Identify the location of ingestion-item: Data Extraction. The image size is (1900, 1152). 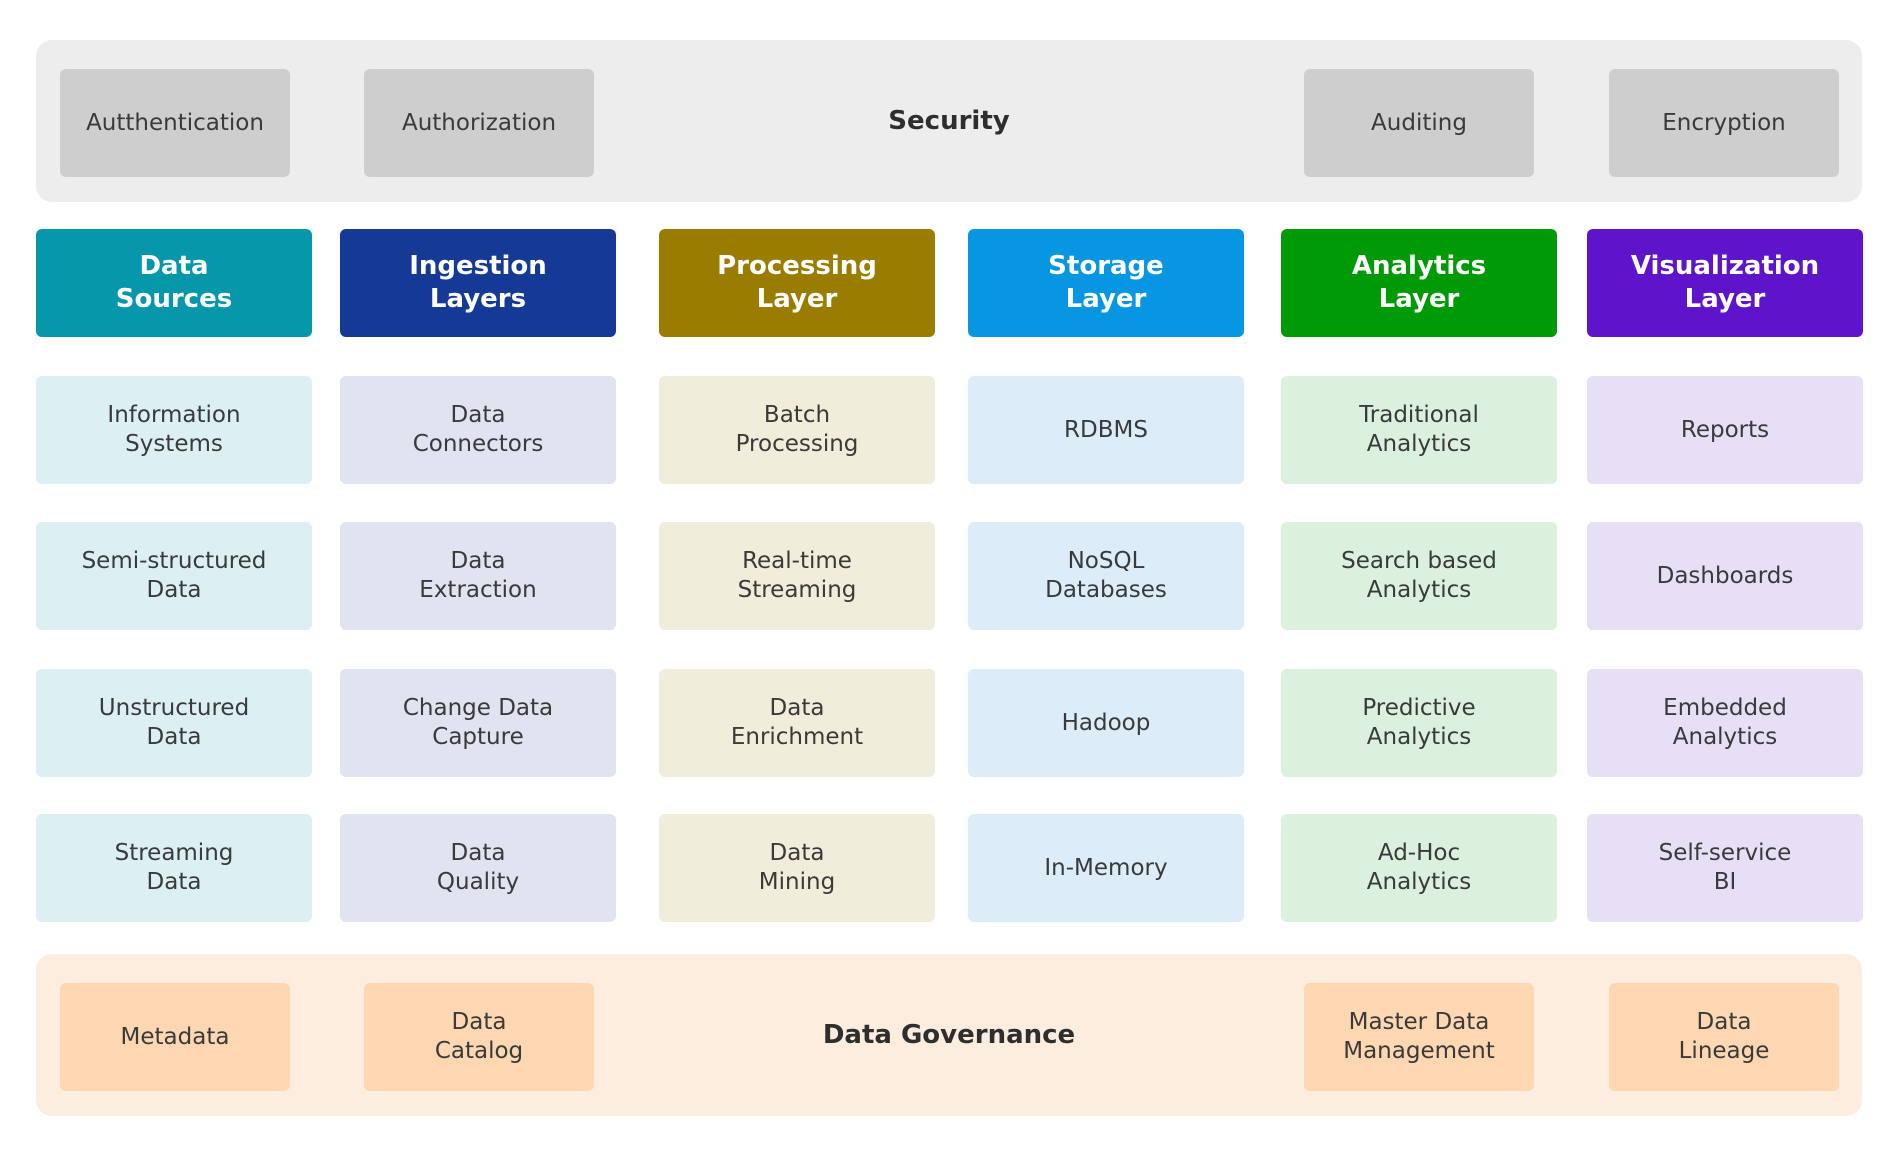
(478, 576).